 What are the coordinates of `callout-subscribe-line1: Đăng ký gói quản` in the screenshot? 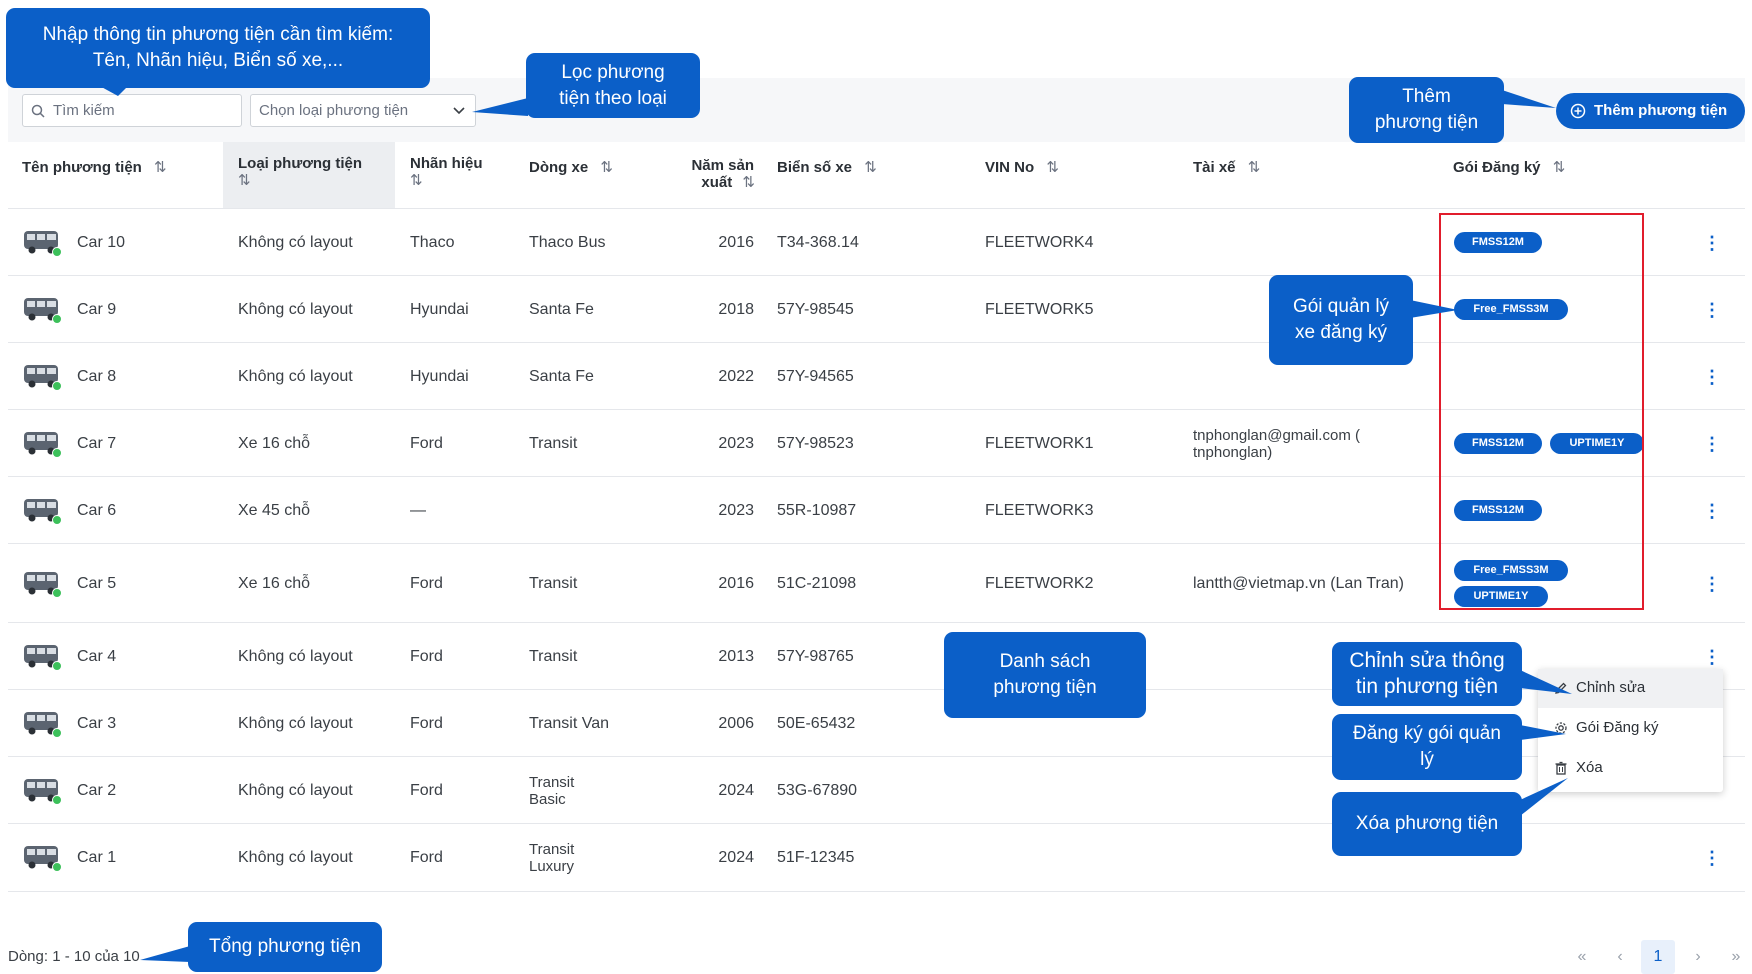 It's located at (1427, 733).